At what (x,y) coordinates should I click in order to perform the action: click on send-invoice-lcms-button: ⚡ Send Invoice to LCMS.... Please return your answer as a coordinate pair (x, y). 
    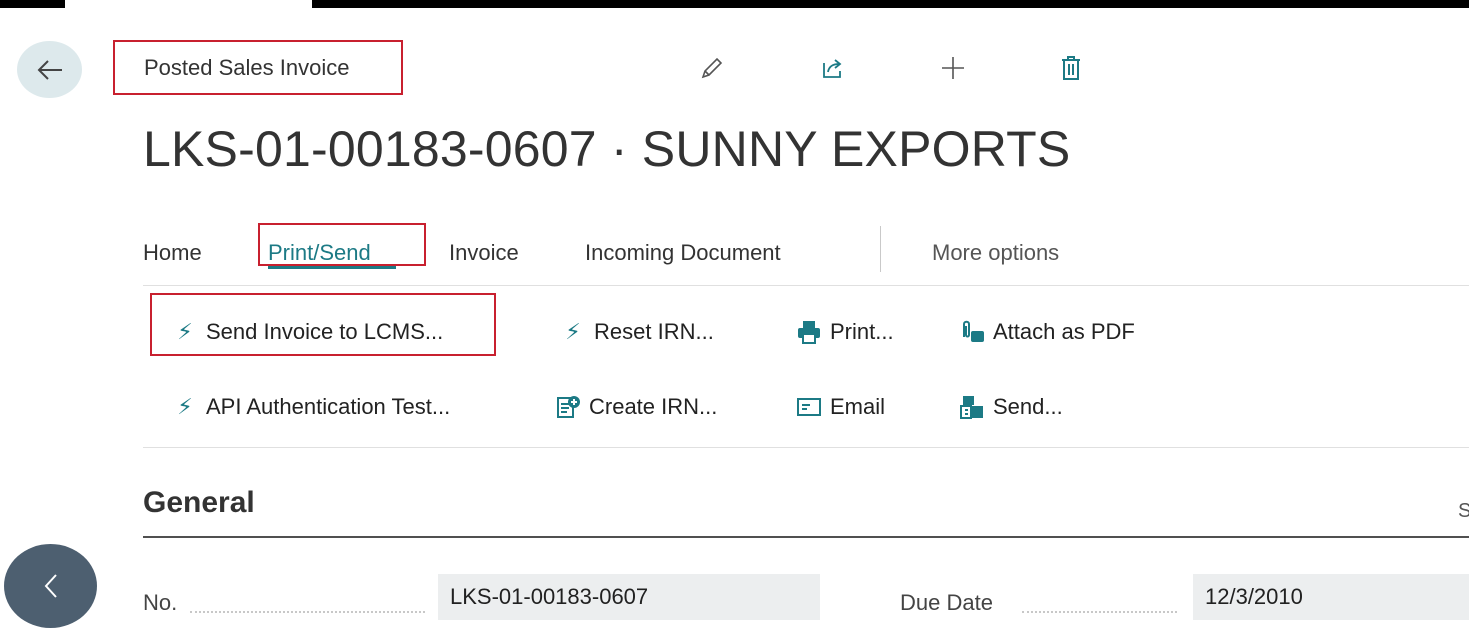
    Looking at the image, I should click on (307, 332).